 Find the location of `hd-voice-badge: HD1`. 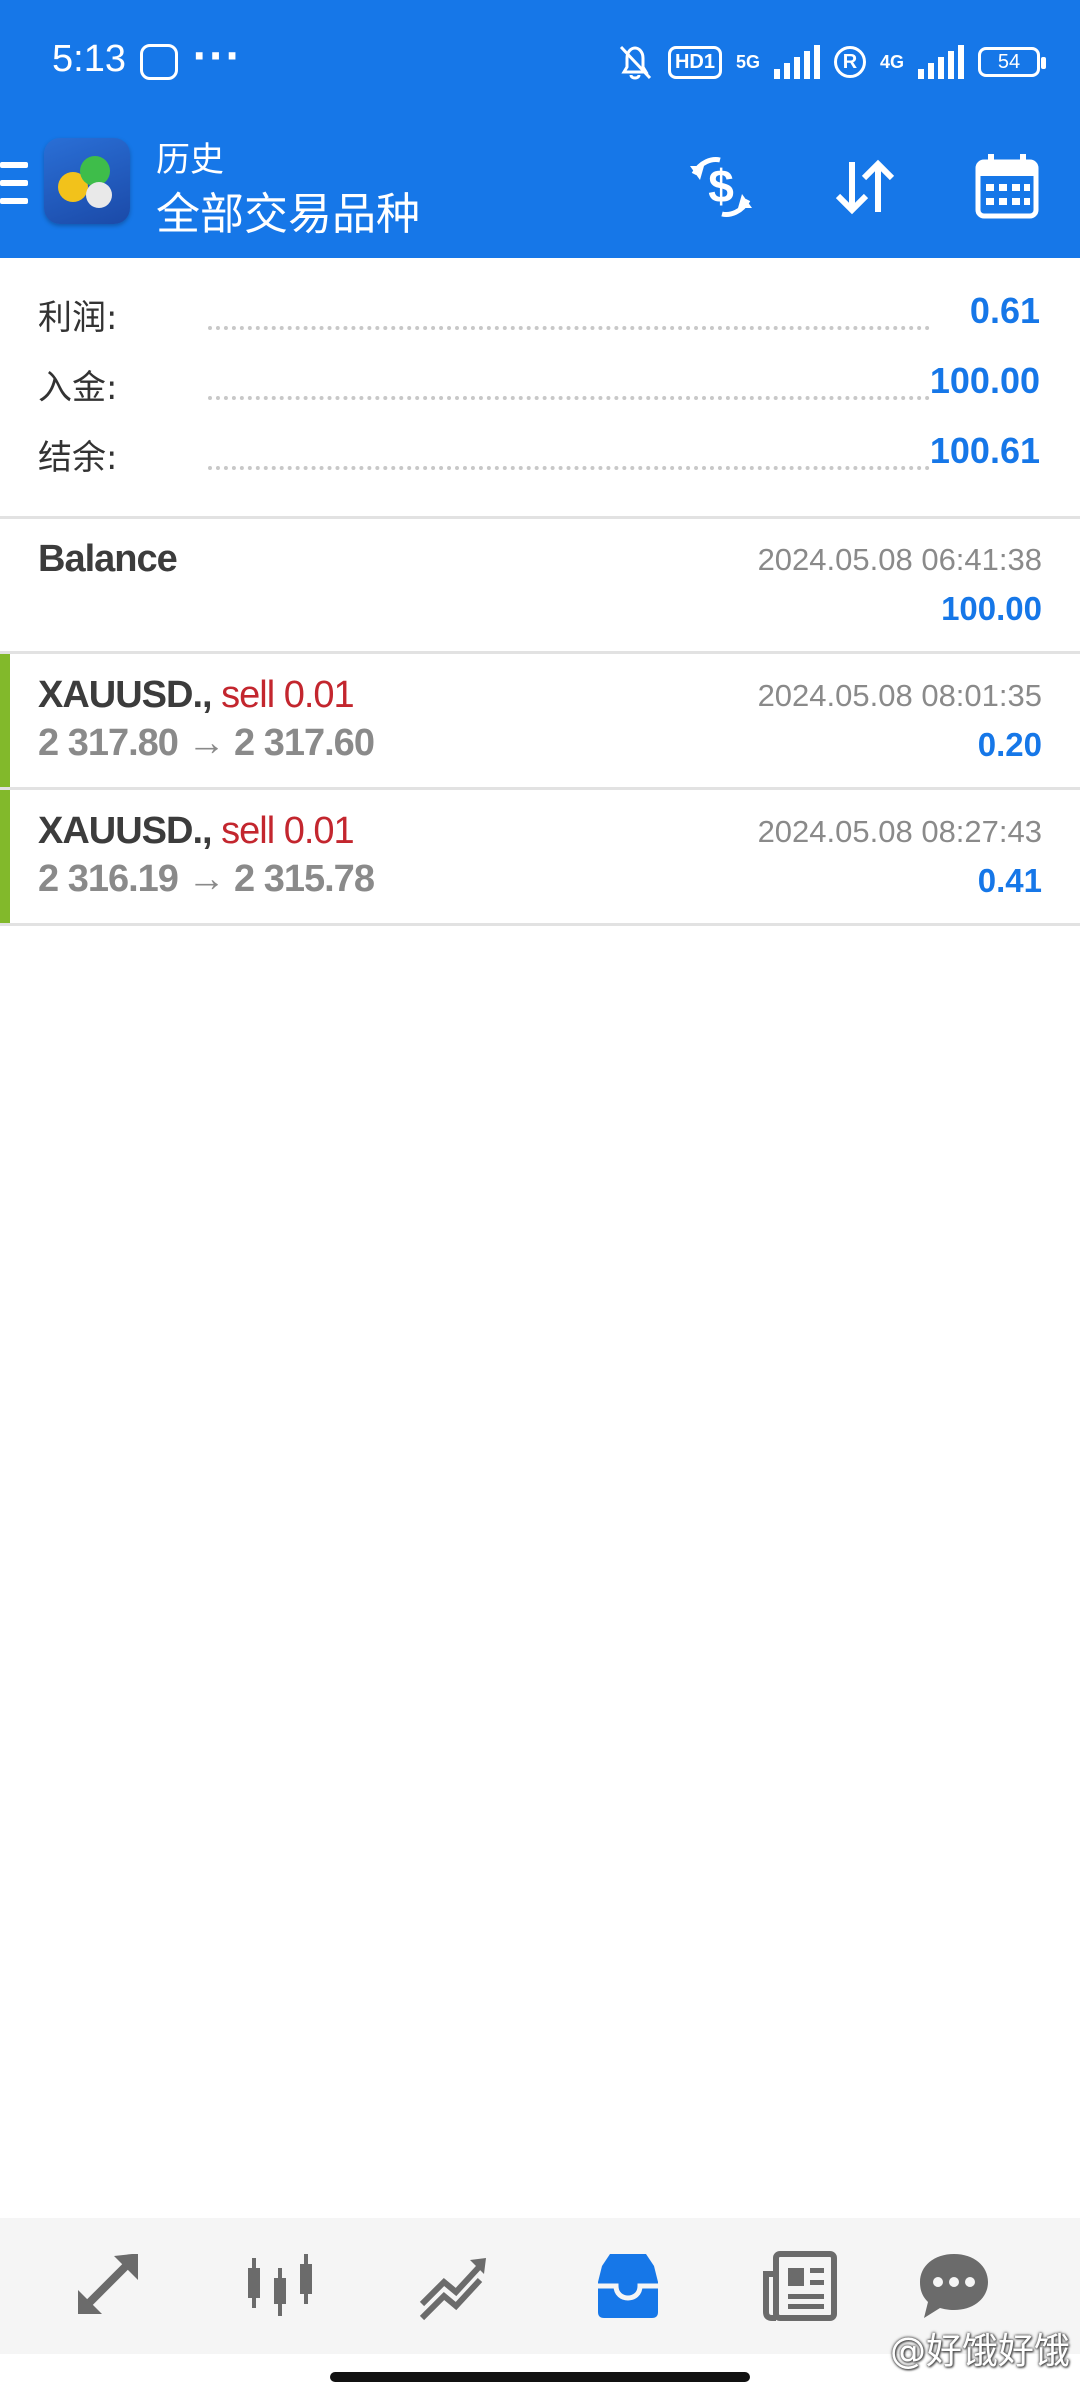

hd-voice-badge: HD1 is located at coordinates (694, 62).